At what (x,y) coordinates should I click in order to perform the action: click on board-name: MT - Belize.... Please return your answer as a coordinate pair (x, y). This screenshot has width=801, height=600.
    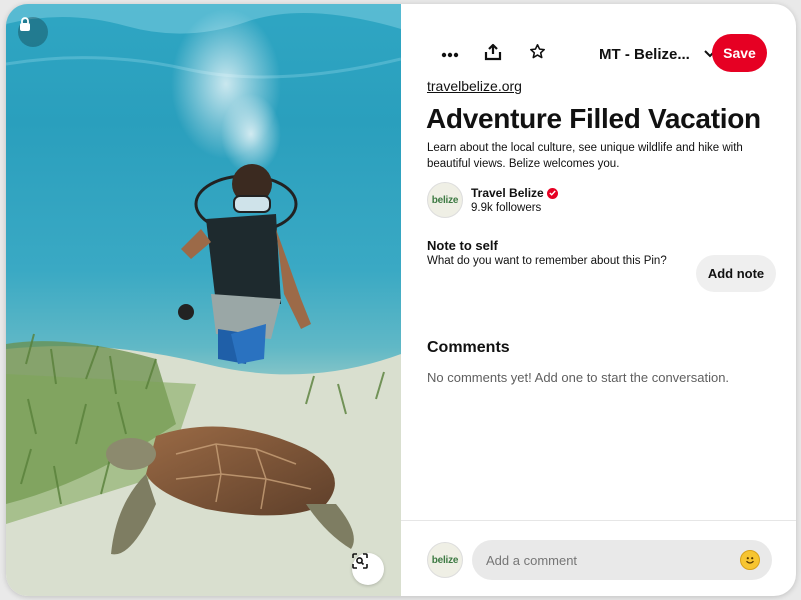
    Looking at the image, I should click on (644, 54).